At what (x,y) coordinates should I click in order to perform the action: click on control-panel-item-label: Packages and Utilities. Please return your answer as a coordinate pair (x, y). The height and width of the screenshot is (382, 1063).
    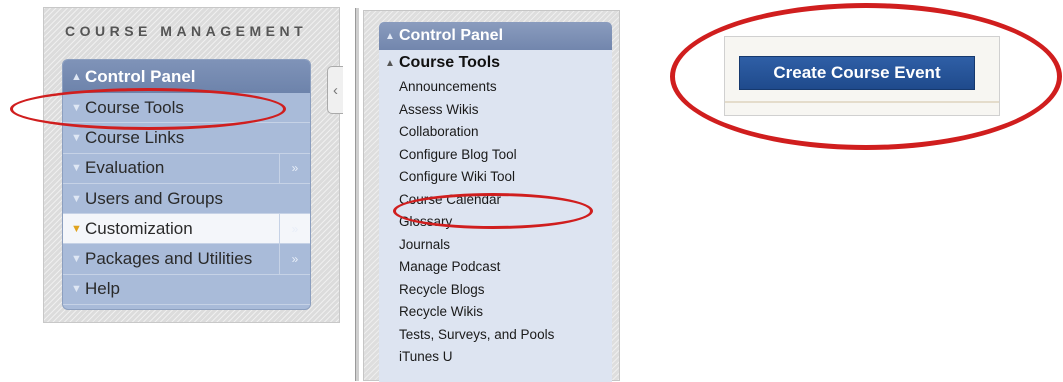
    Looking at the image, I should click on (169, 259).